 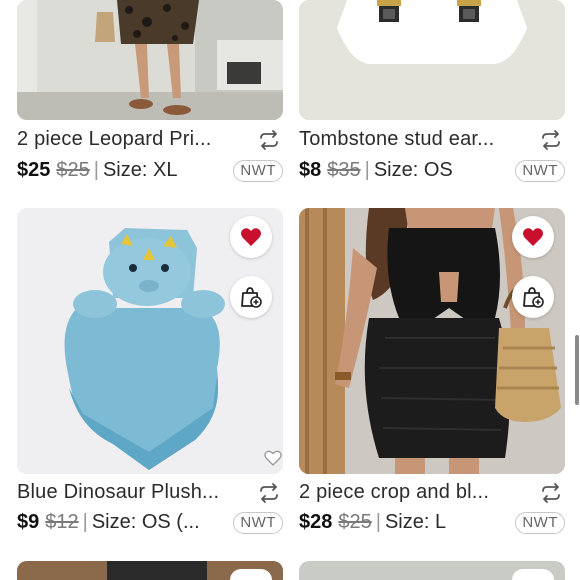 What do you see at coordinates (415, 522) in the screenshot?
I see `size-label: Size: L` at bounding box center [415, 522].